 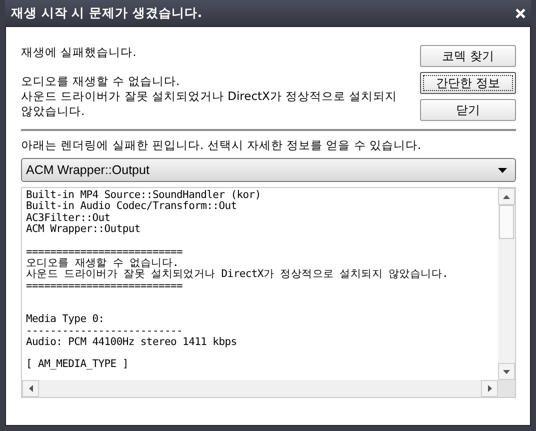 I want to click on vertical-scrollbar, so click(x=506, y=284).